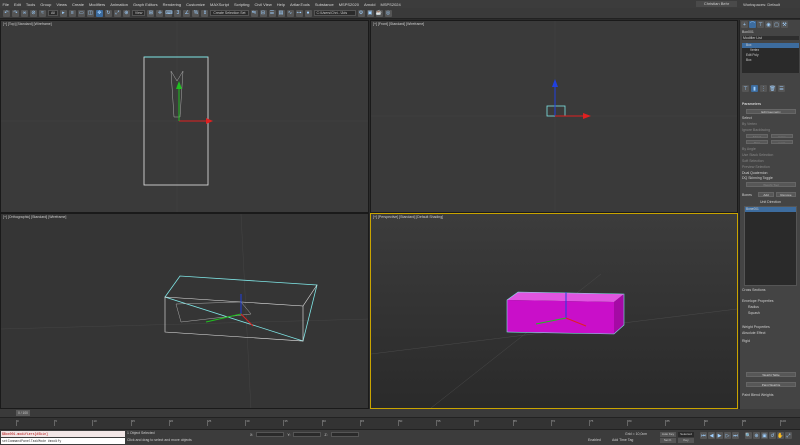 The width and height of the screenshot is (800, 445). Describe the element at coordinates (42, 13) in the screenshot. I see `bind-space-warp-icon: ≈` at that location.